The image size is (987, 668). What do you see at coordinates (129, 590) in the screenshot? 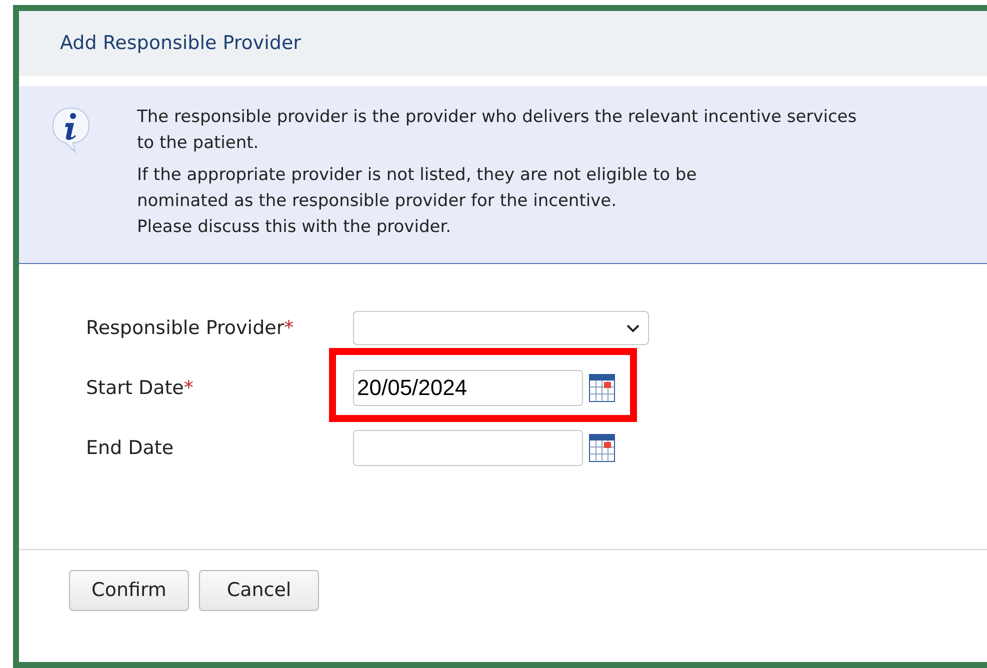
I see `dialog-button: Confirm` at bounding box center [129, 590].